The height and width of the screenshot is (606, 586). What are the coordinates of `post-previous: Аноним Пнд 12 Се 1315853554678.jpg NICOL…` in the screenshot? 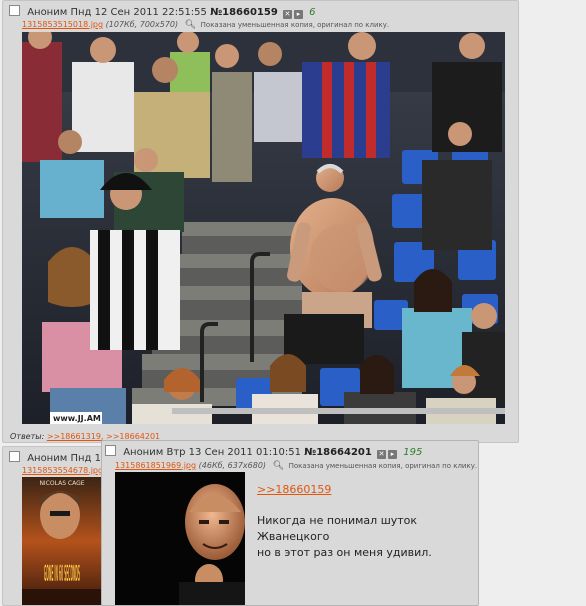 It's located at (63, 526).